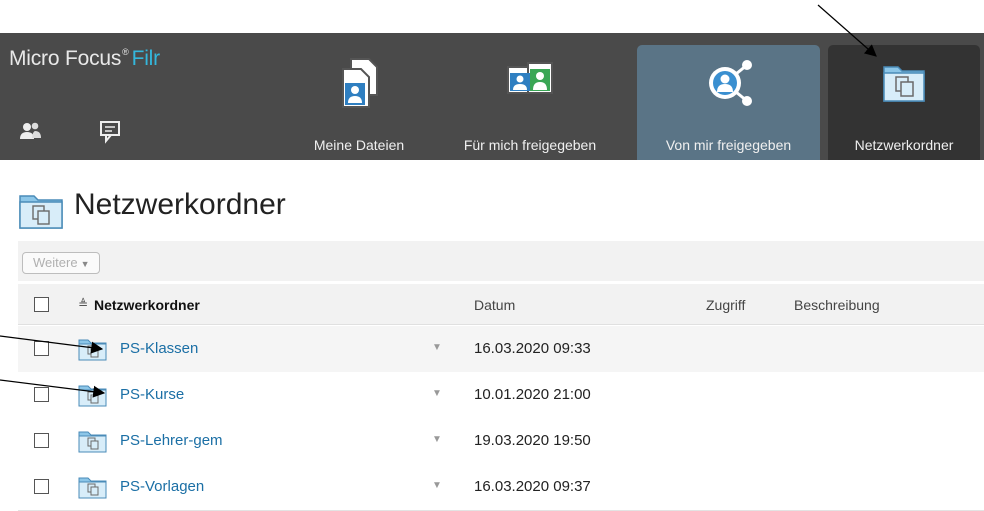  Describe the element at coordinates (147, 305) in the screenshot. I see `column-header-name: Netzwerkordner` at that location.